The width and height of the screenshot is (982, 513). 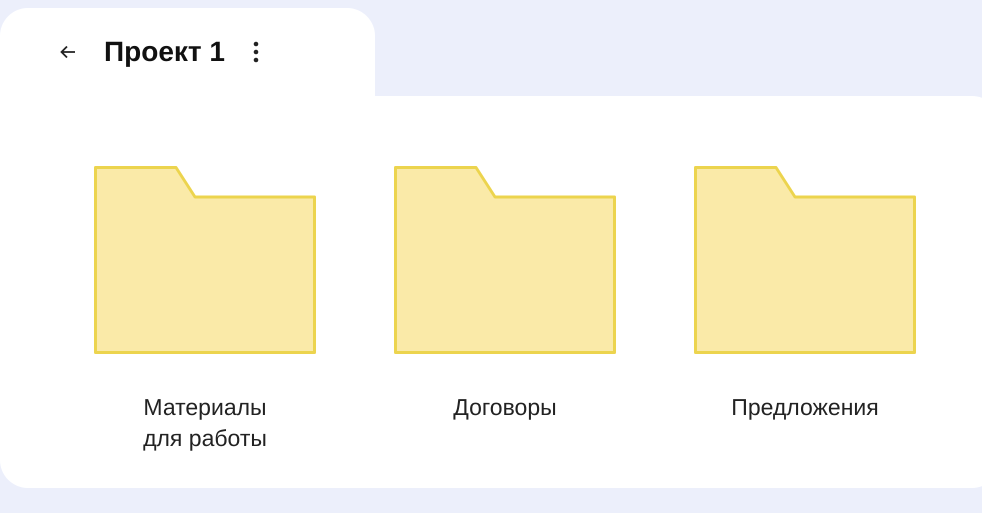 What do you see at coordinates (805, 408) in the screenshot?
I see `folder-name: Предложения` at bounding box center [805, 408].